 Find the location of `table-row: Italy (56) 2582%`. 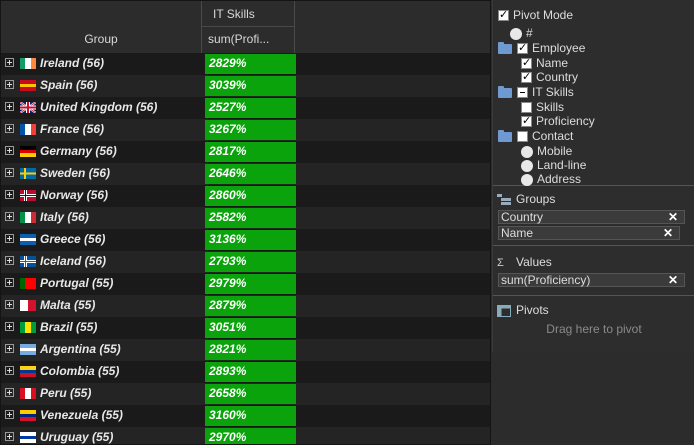

table-row: Italy (56) 2582% is located at coordinates (245, 218).